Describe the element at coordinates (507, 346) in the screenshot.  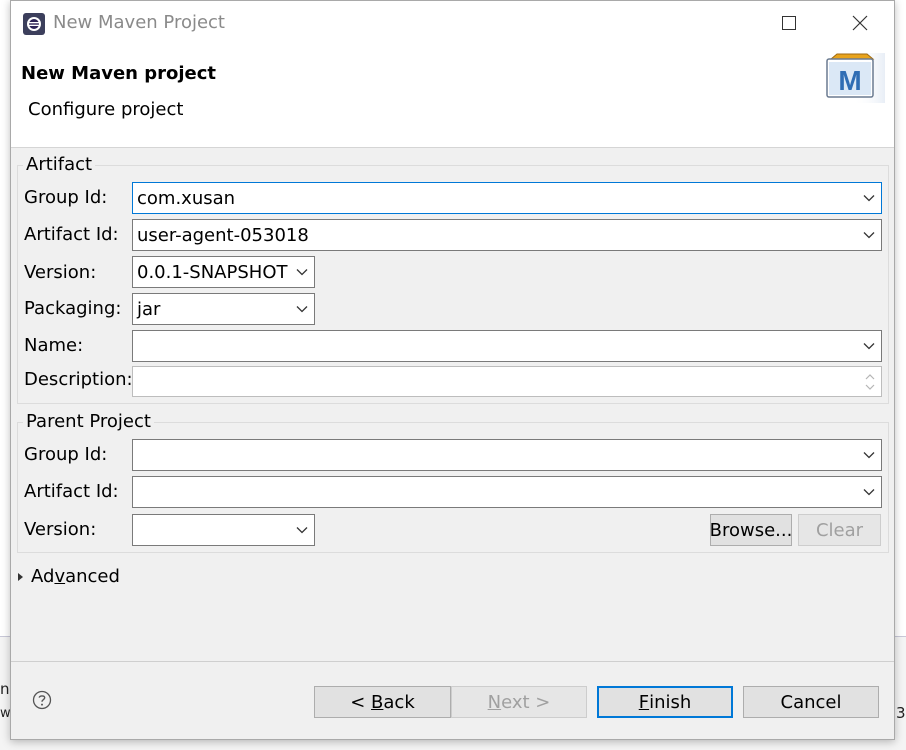
I see `name-combo` at that location.